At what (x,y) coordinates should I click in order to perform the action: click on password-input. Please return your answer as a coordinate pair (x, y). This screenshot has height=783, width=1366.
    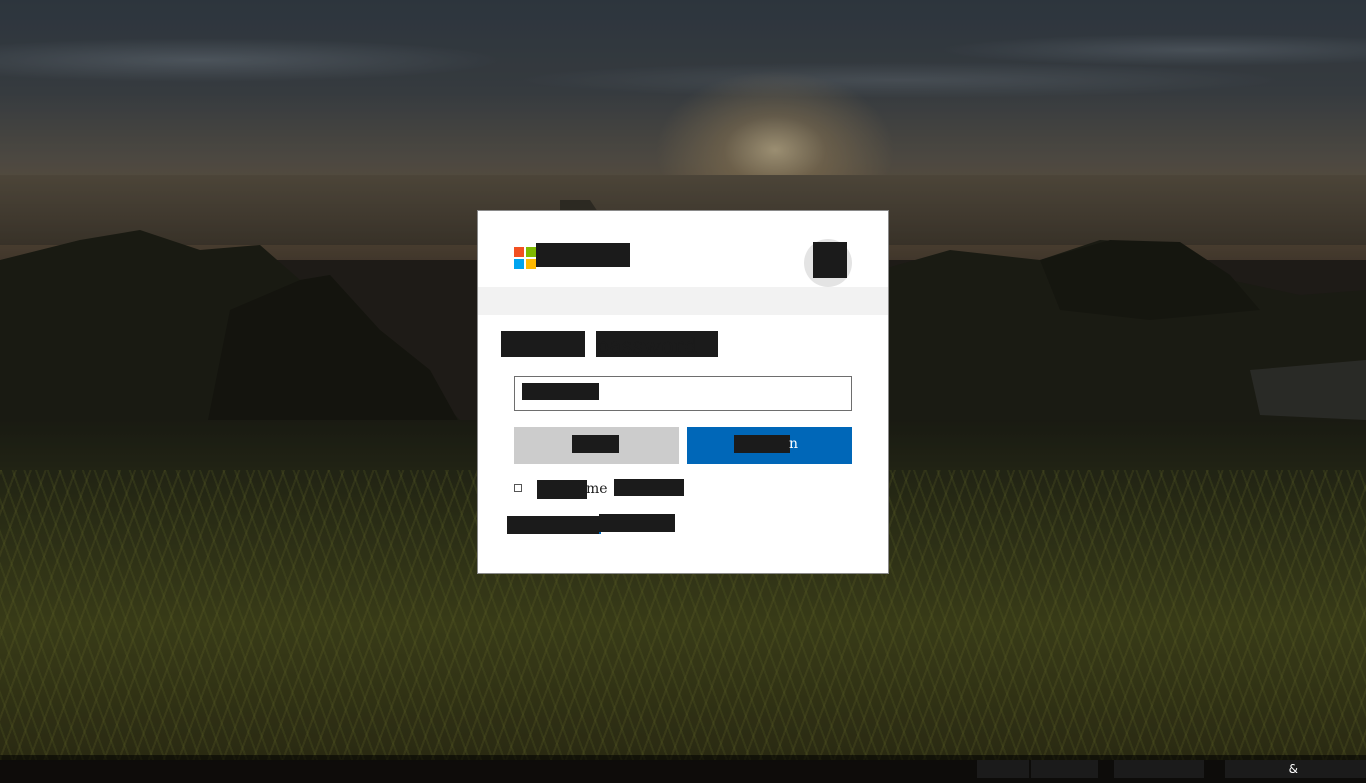
    Looking at the image, I should click on (683, 393).